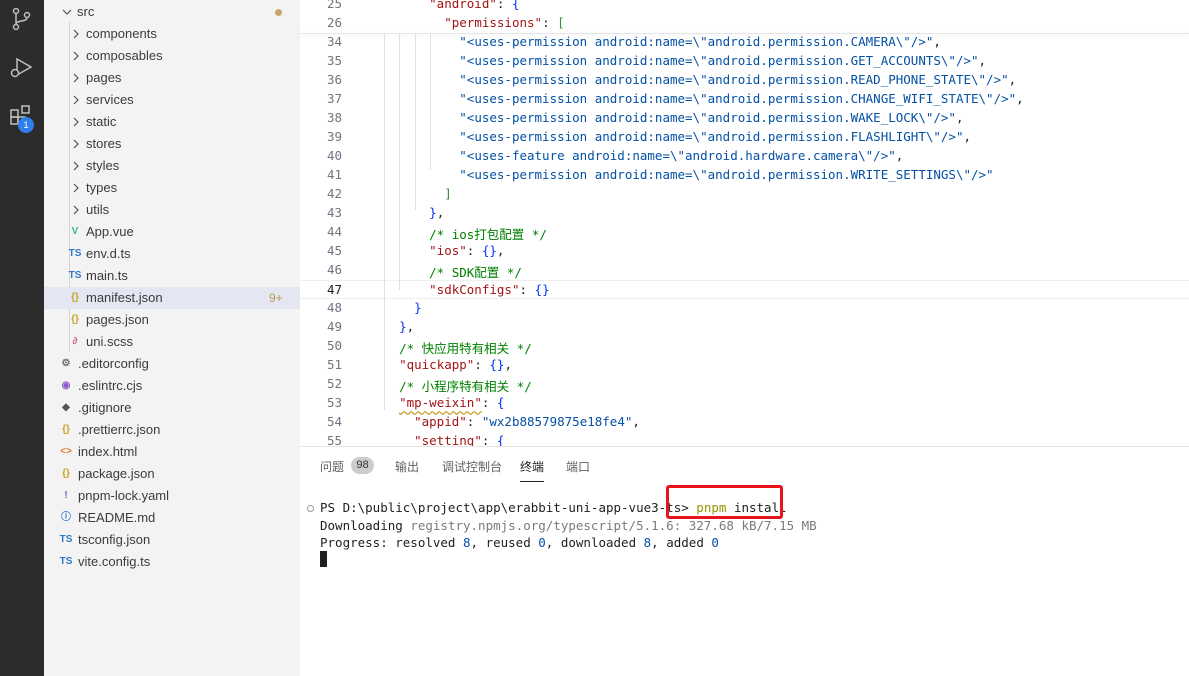 The image size is (1189, 676). Describe the element at coordinates (744, 251) in the screenshot. I see `code-line: 45 "ios": {},` at that location.